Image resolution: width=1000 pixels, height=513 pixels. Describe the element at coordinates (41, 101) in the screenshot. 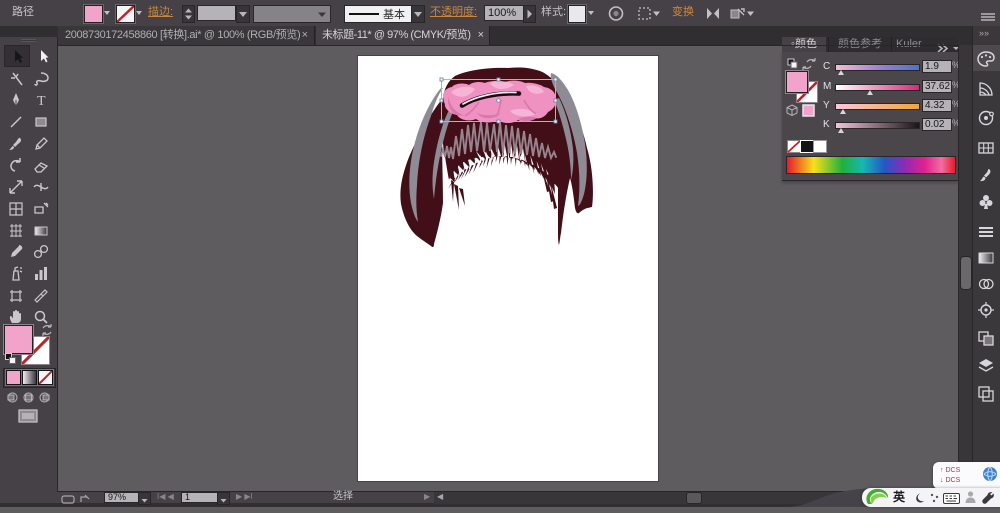

I see `svg-text: T` at that location.